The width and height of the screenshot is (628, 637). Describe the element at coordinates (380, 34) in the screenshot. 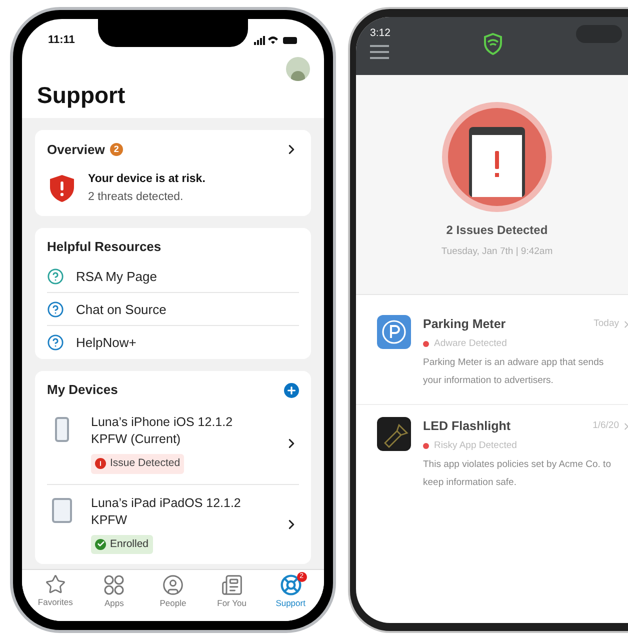

I see `status-time: 3:12` at that location.